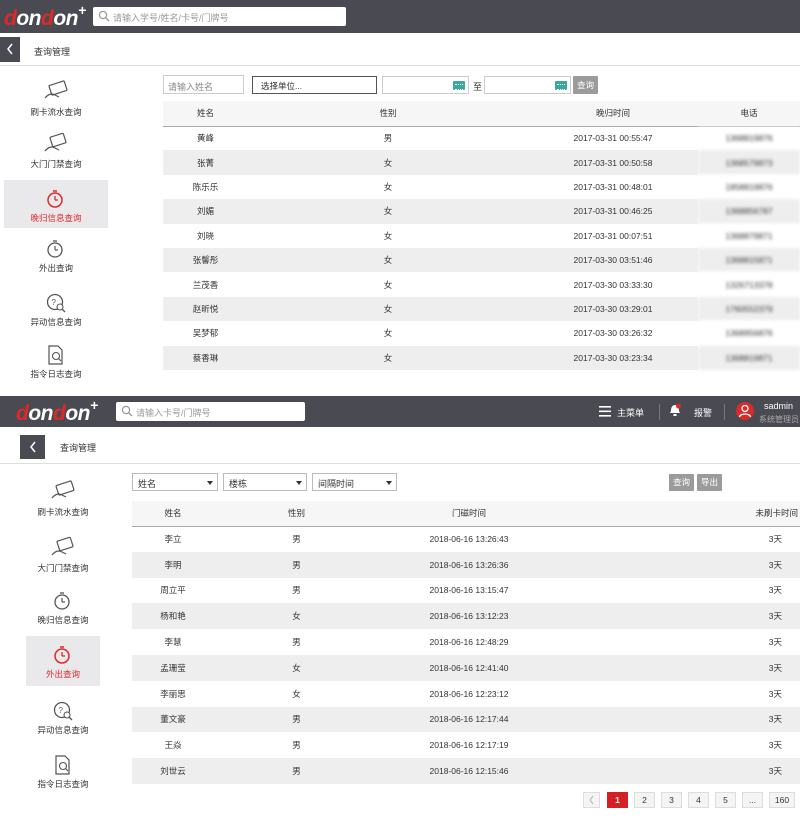 This screenshot has height=824, width=800. What do you see at coordinates (55, 355) in the screenshot?
I see `command-log-icon` at bounding box center [55, 355].